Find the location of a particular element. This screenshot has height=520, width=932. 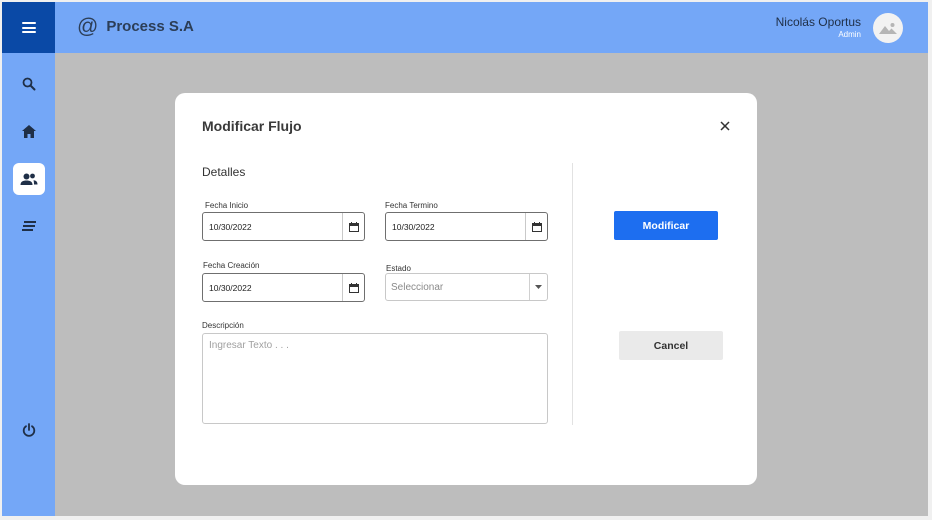

close-icon is located at coordinates (725, 126).